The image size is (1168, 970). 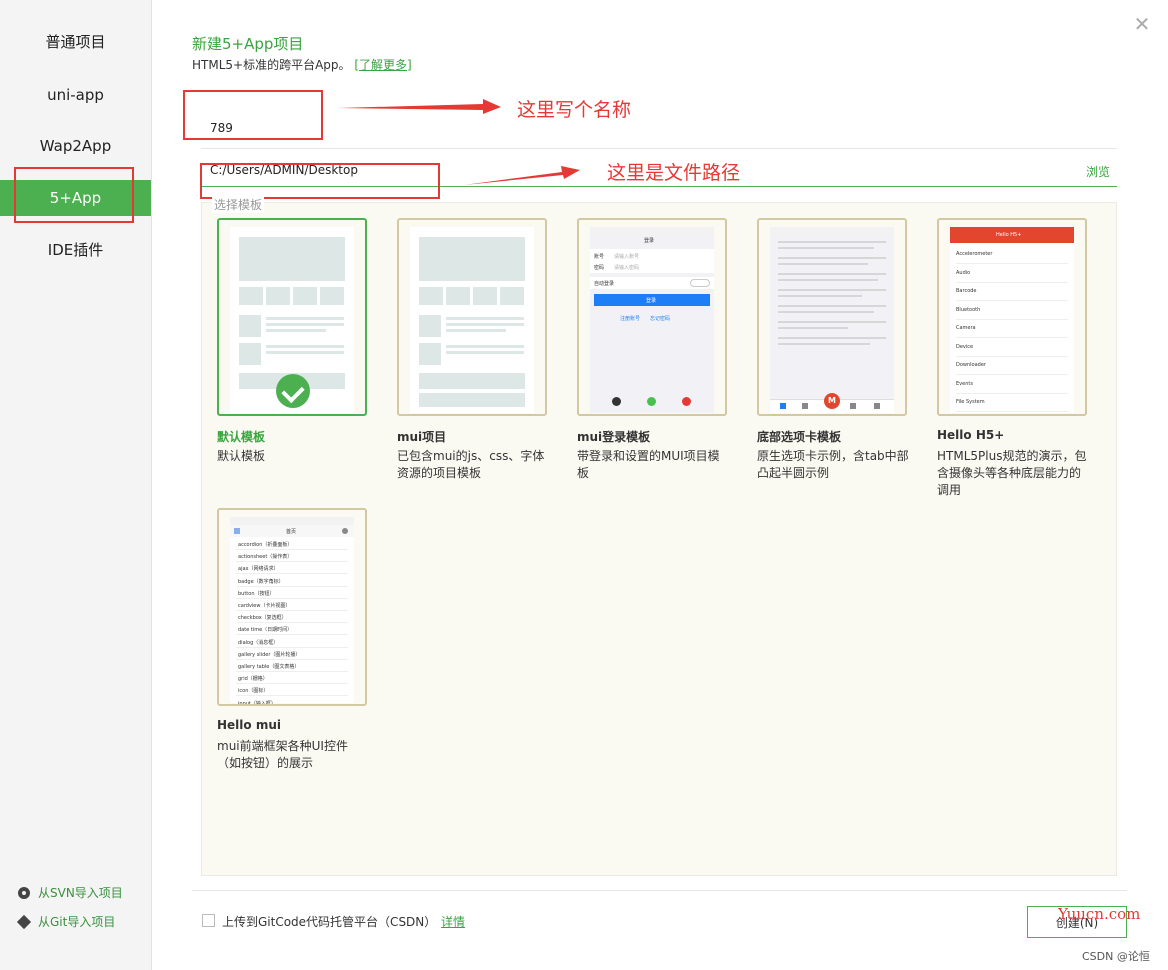 What do you see at coordinates (258, 642) in the screenshot?
I see `mui-component-item: dialog（消息框）` at bounding box center [258, 642].